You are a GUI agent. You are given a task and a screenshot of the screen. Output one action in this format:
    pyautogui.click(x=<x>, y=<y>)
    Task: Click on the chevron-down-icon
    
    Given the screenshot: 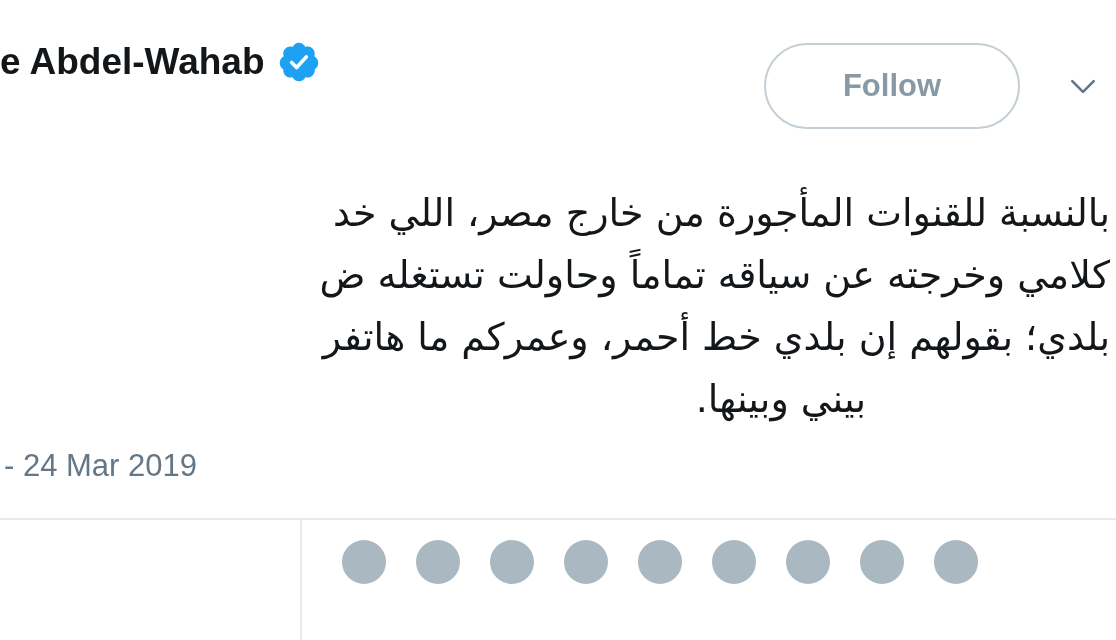 What is the action you would take?
    pyautogui.click(x=1083, y=86)
    